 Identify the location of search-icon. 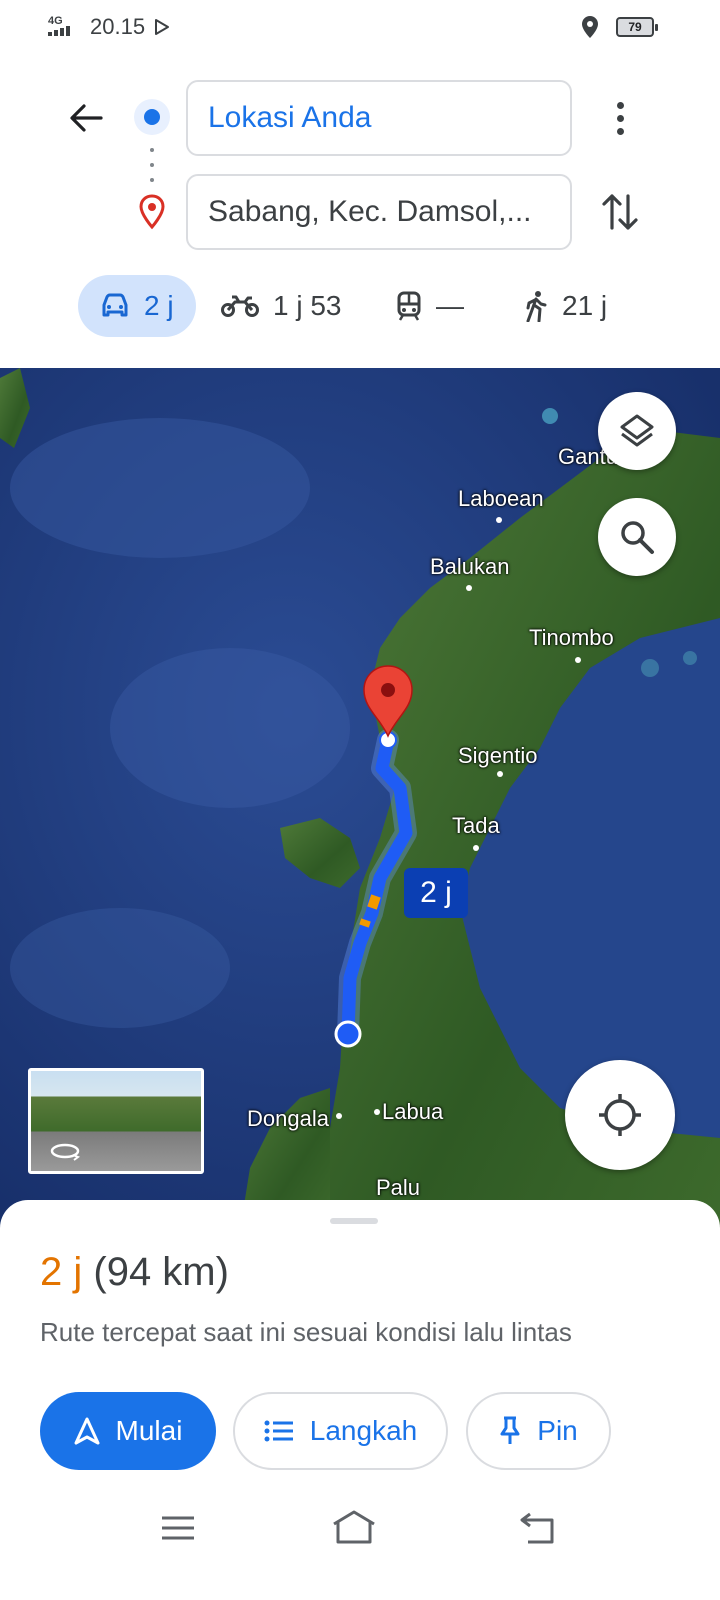
(637, 537).